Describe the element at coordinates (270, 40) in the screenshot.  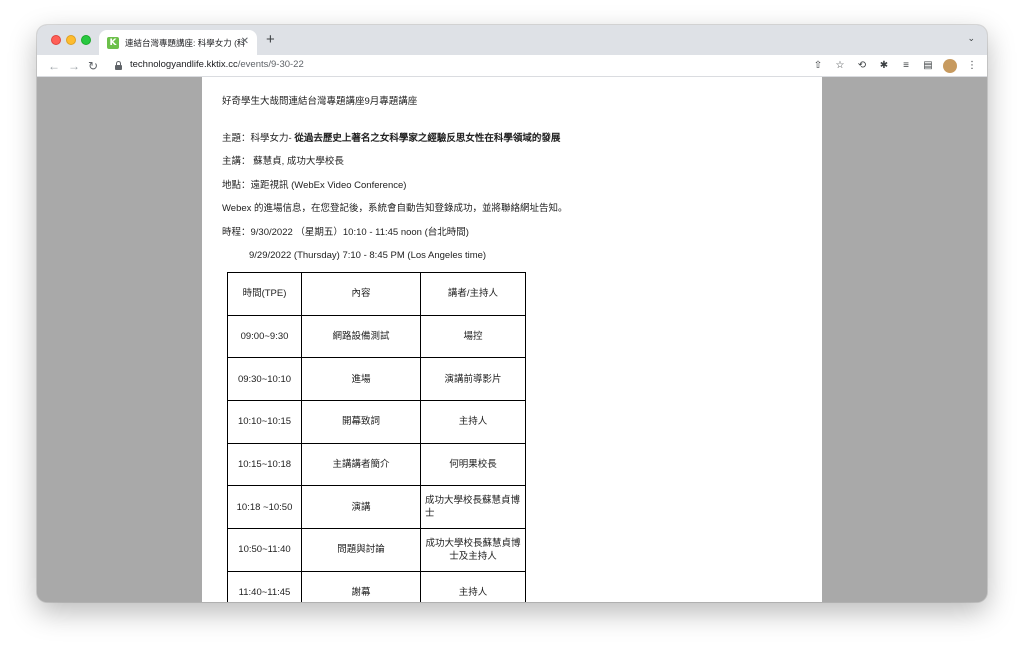
I see `new-tab-button: +` at that location.